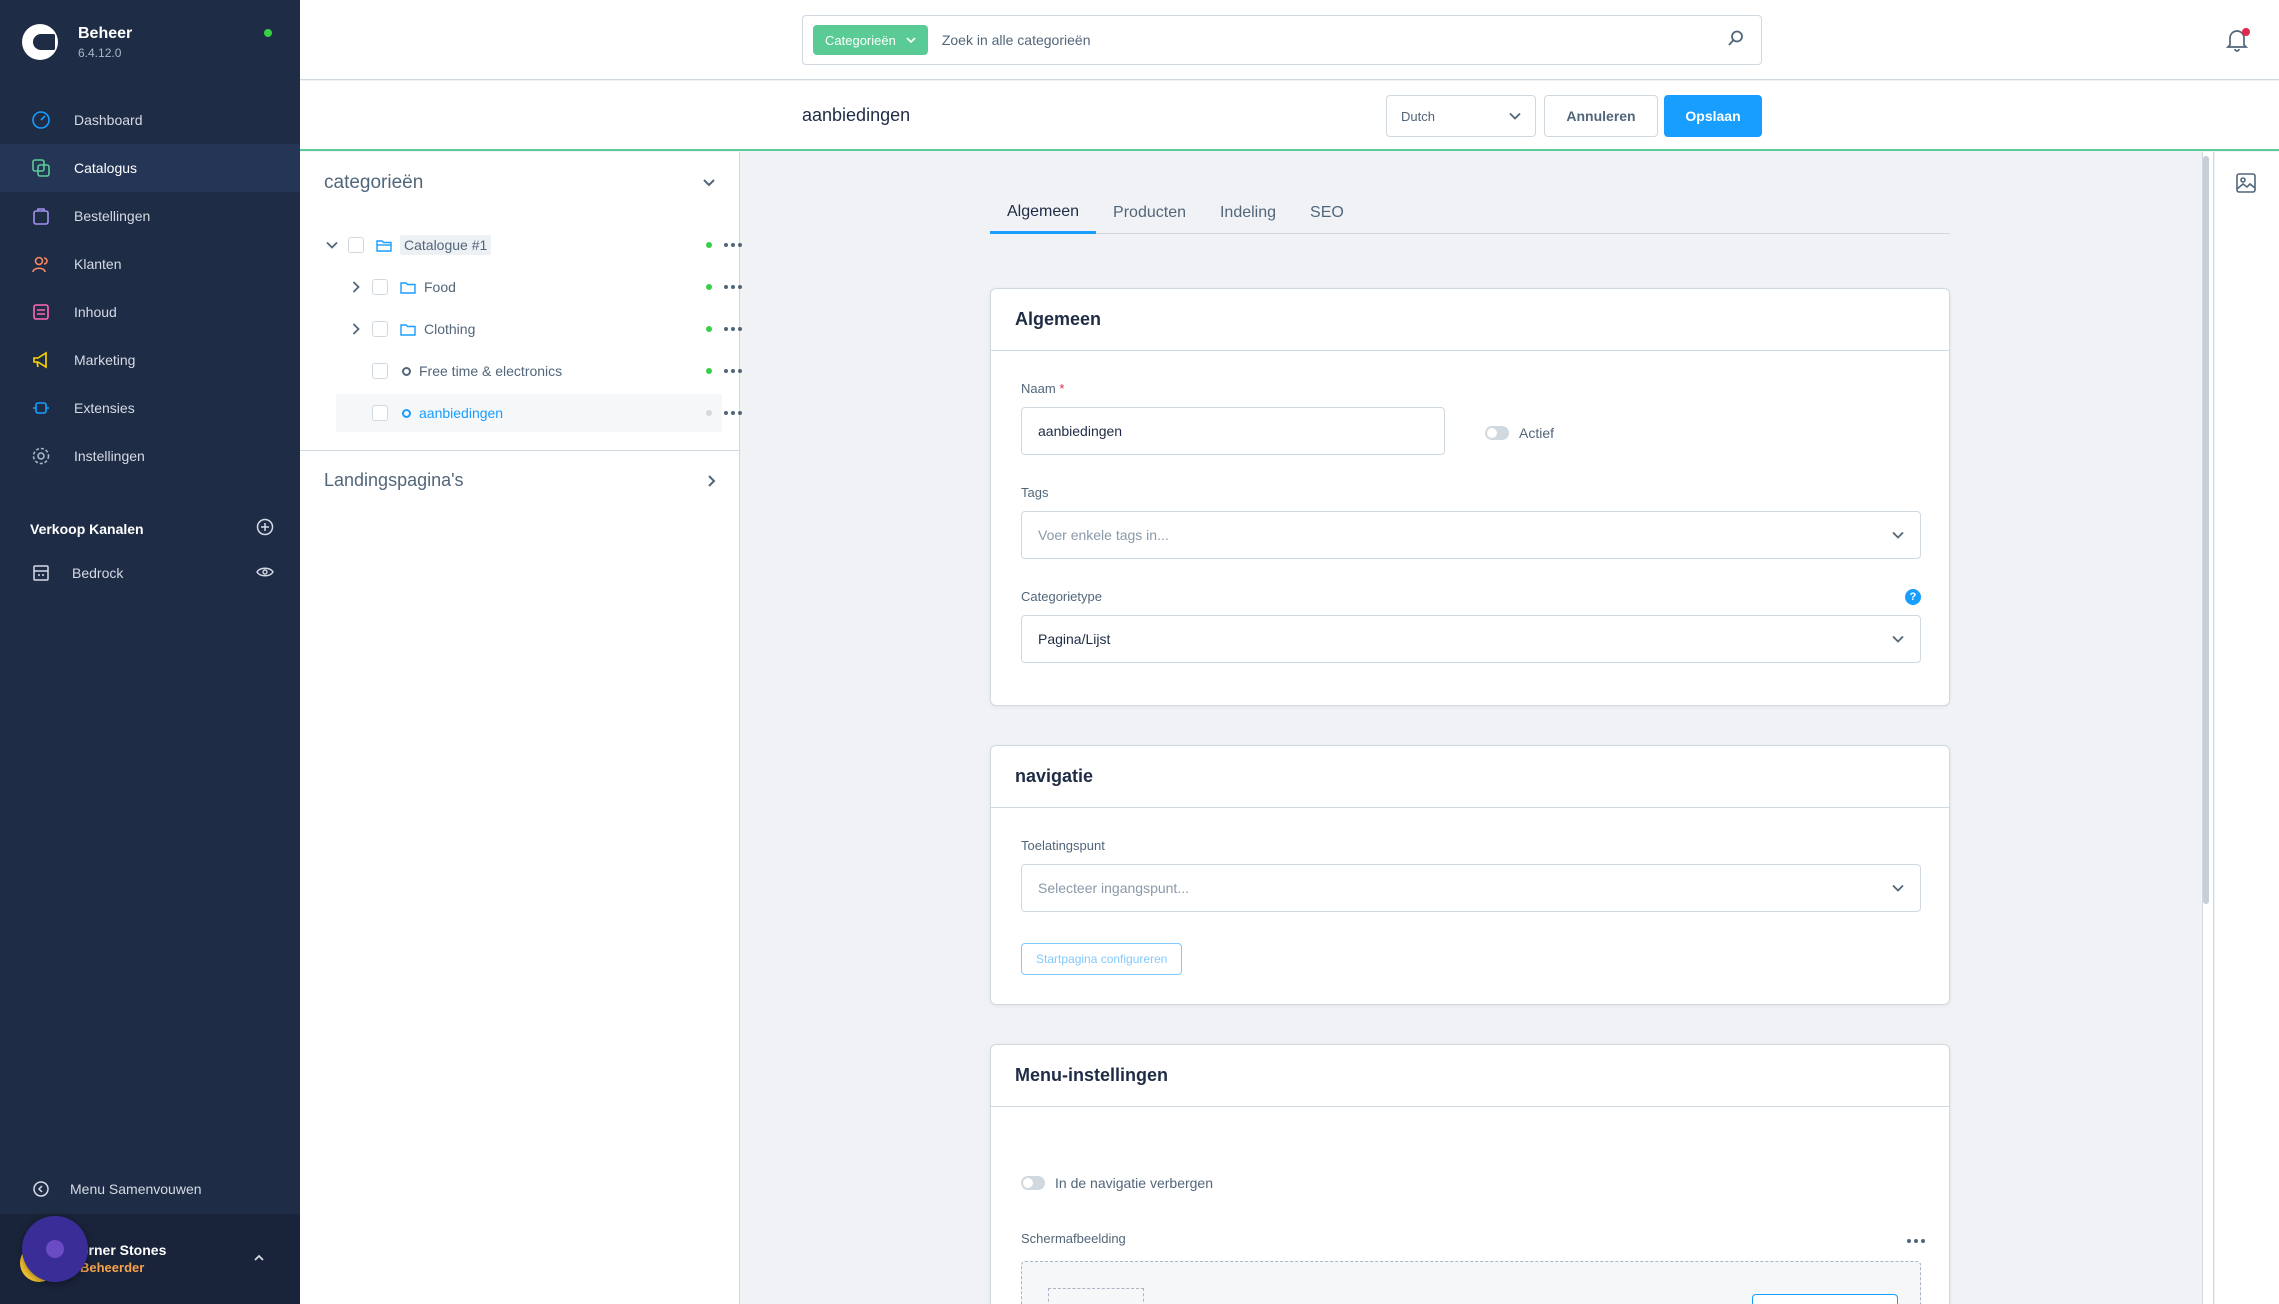 Image resolution: width=2279 pixels, height=1304 pixels. What do you see at coordinates (1470, 777) in the screenshot?
I see `card-title: navigatie` at bounding box center [1470, 777].